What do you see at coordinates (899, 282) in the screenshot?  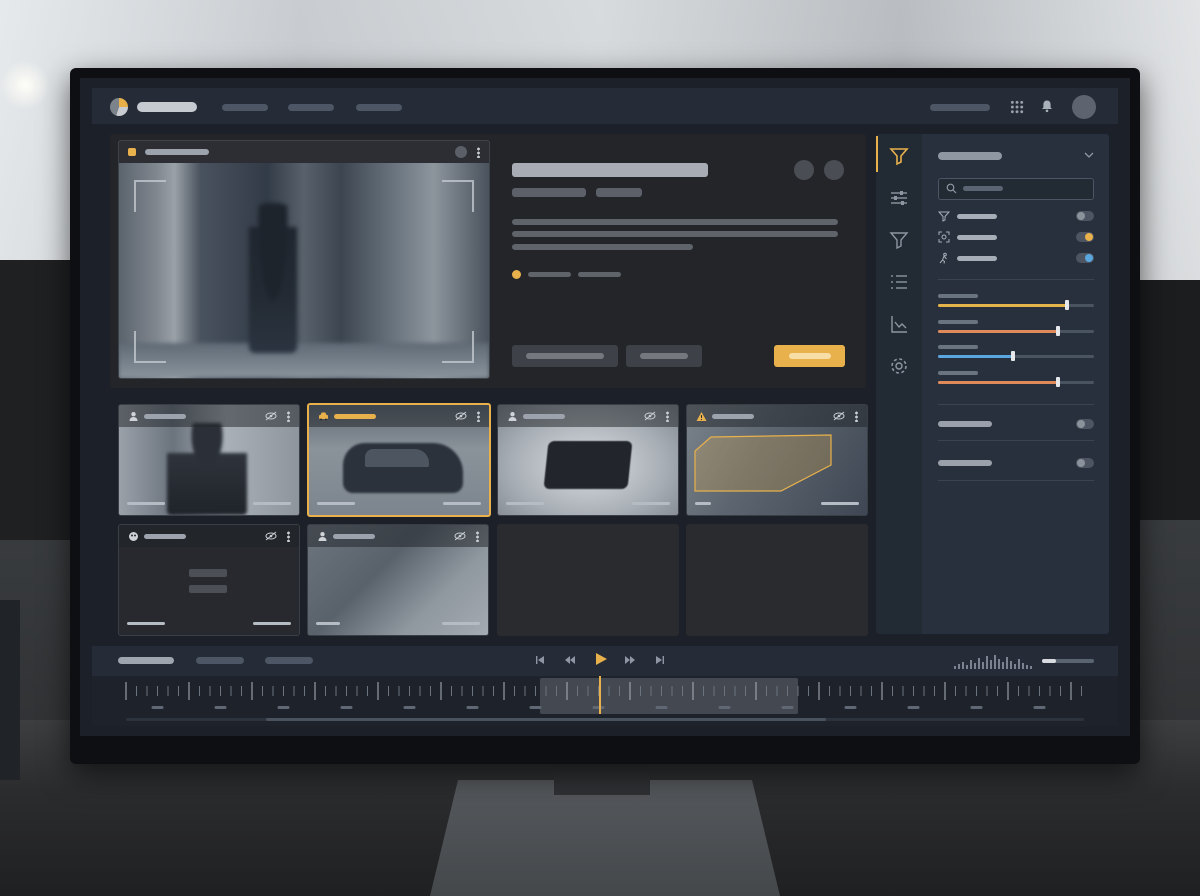 I see `list-settings-icon` at bounding box center [899, 282].